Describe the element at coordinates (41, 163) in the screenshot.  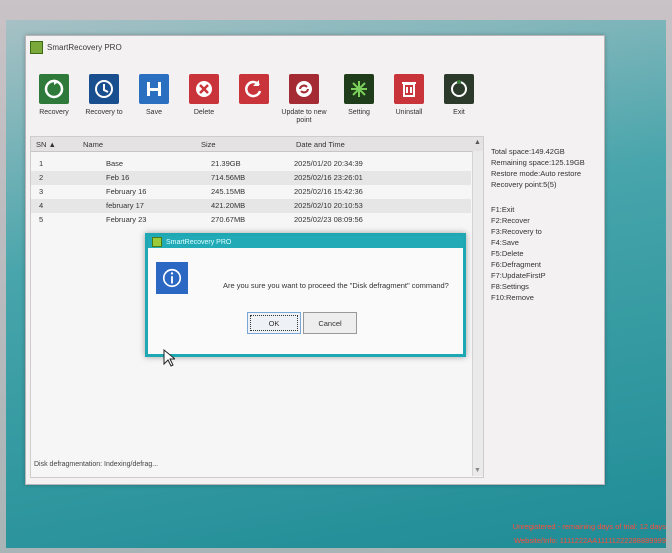
I see `row-sn: 1` at that location.